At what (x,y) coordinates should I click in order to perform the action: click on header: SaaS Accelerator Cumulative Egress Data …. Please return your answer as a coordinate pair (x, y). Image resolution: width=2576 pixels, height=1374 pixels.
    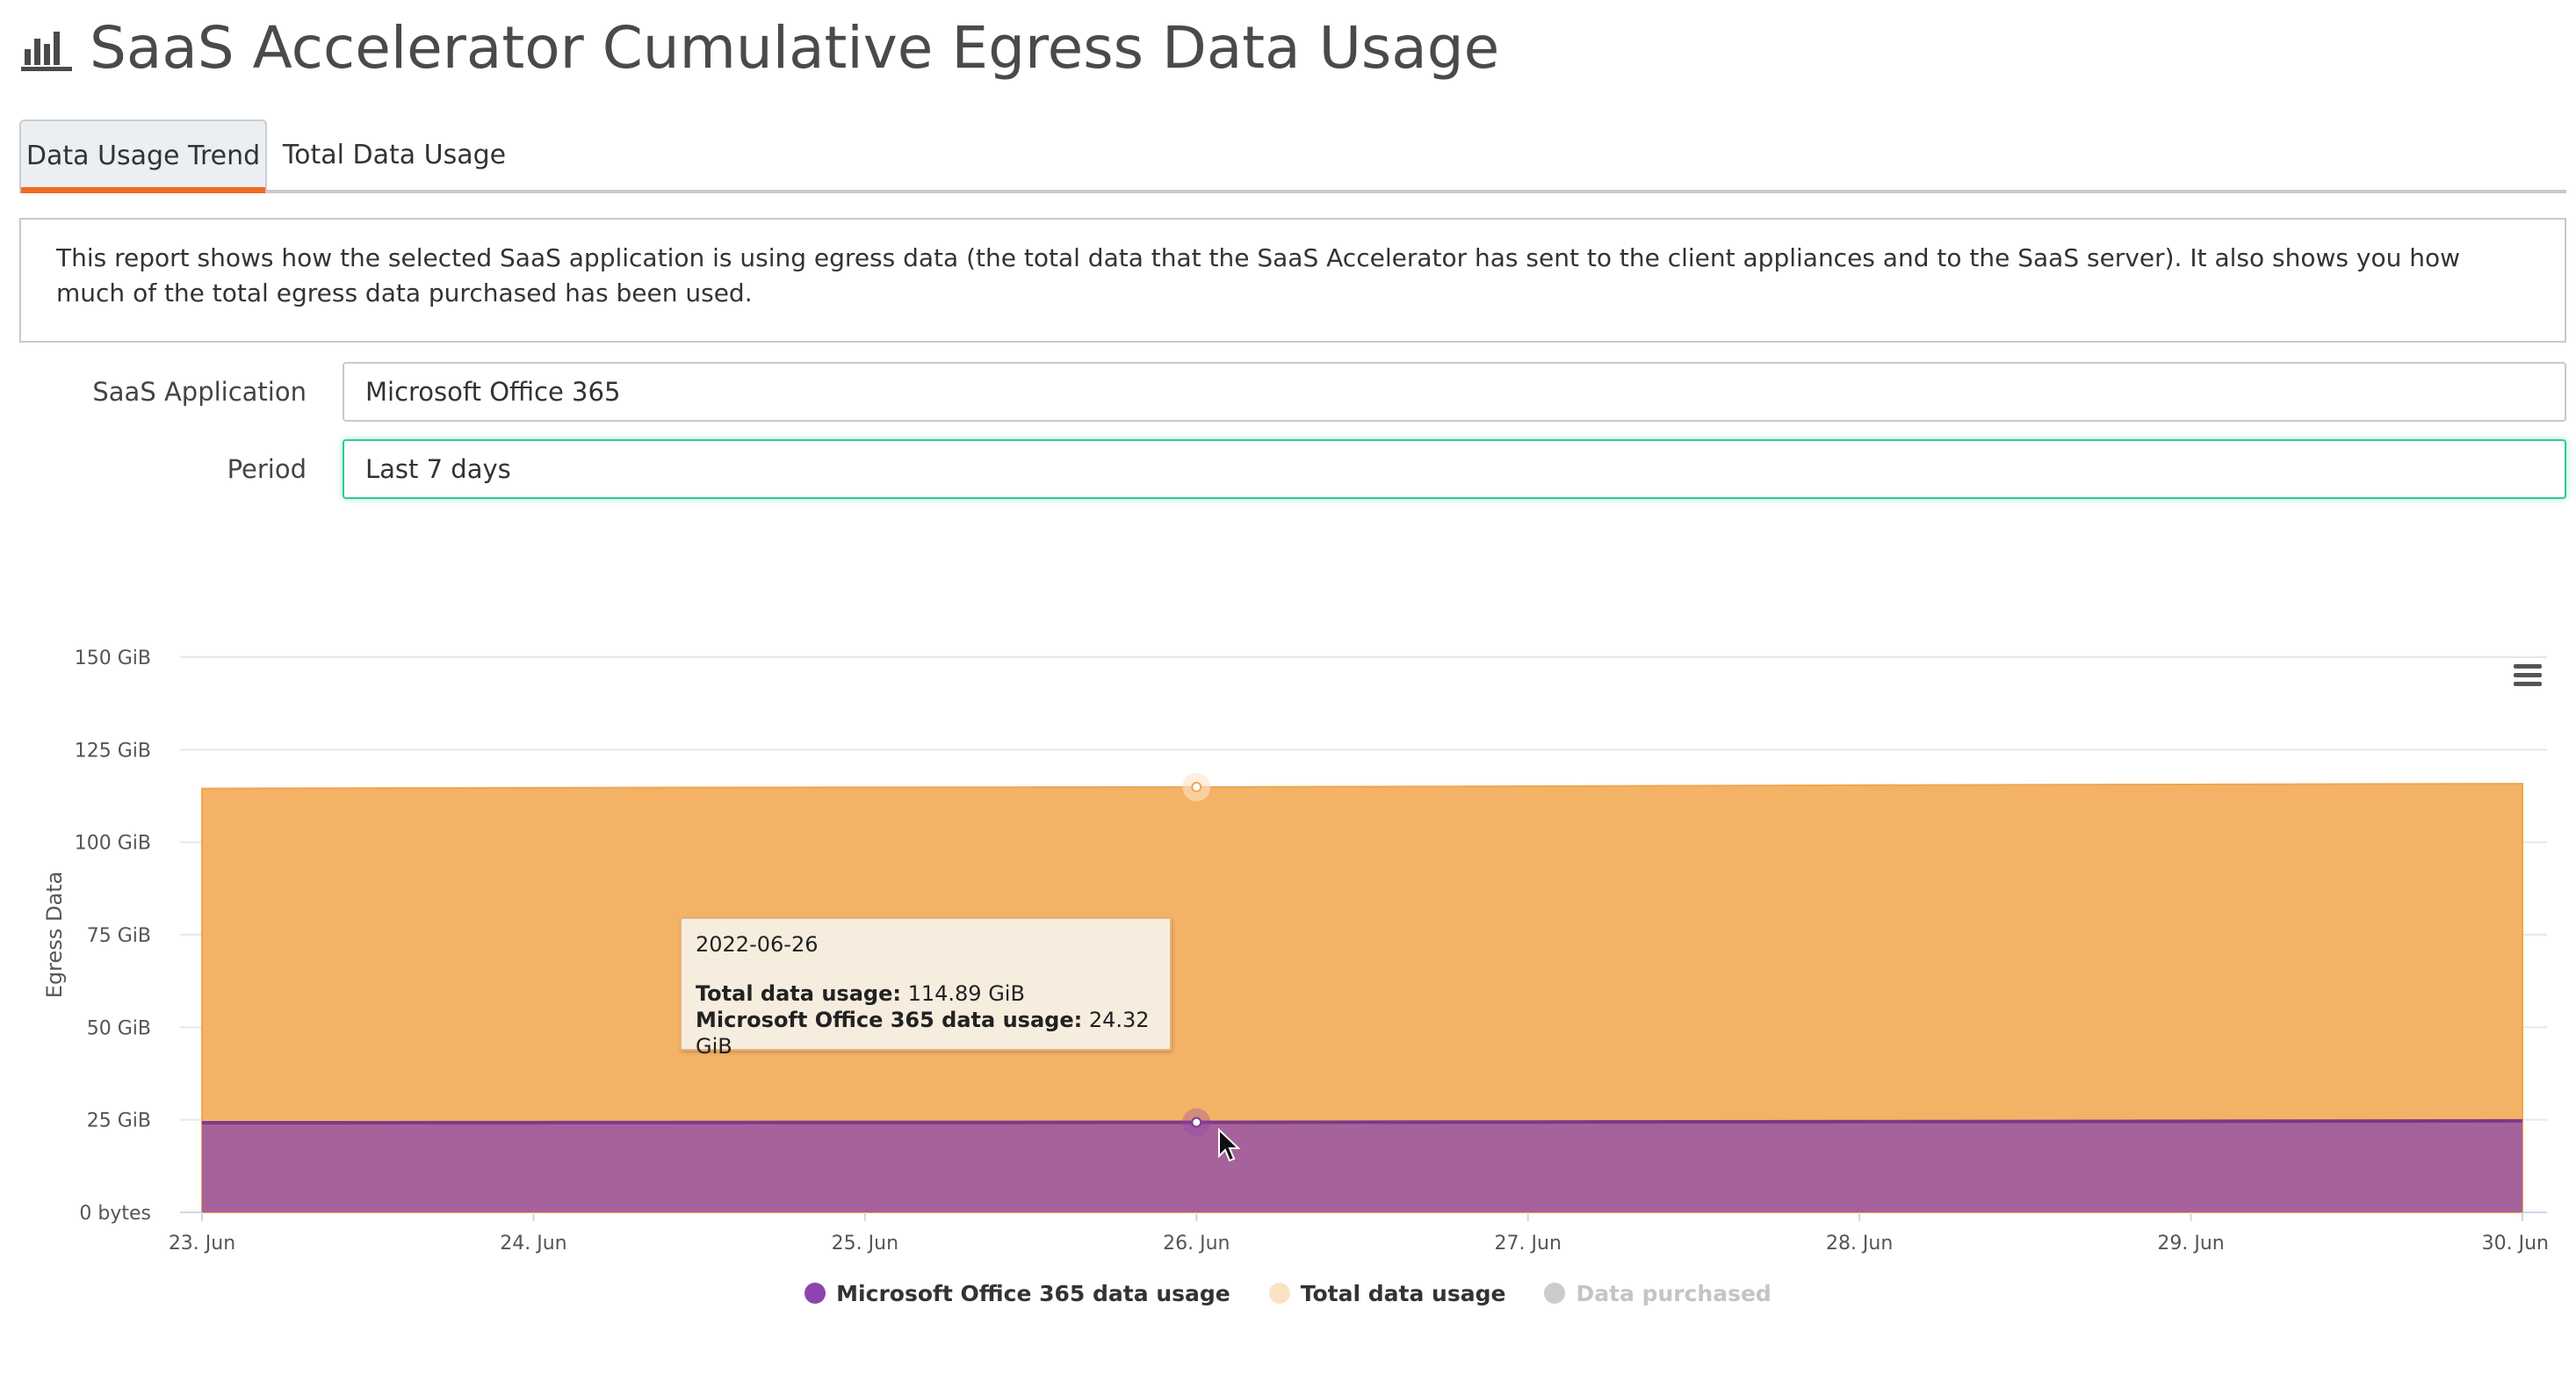
    Looking at the image, I should click on (759, 47).